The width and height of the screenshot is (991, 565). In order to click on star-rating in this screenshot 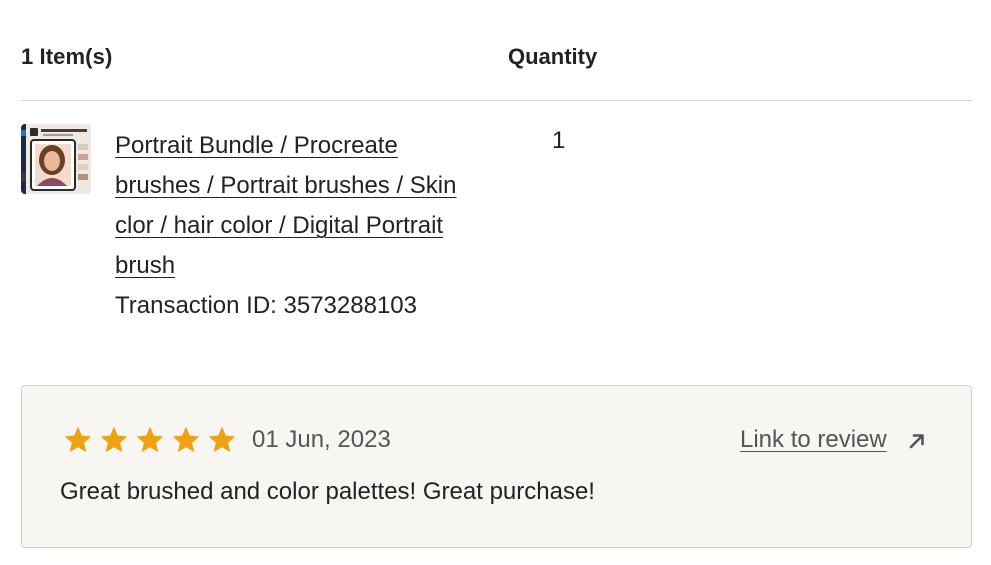, I will do `click(150, 442)`.